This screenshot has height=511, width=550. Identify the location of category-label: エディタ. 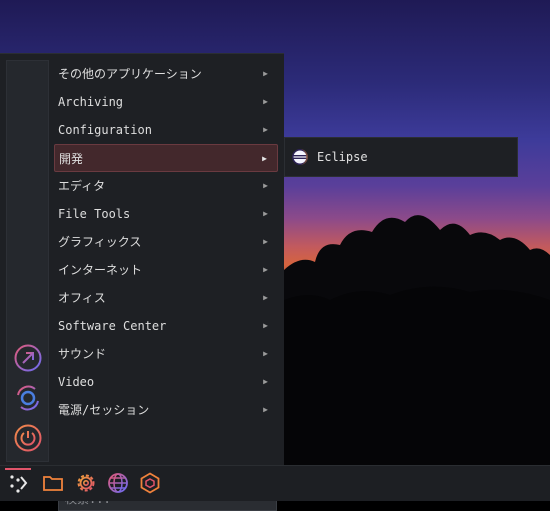
(82, 186).